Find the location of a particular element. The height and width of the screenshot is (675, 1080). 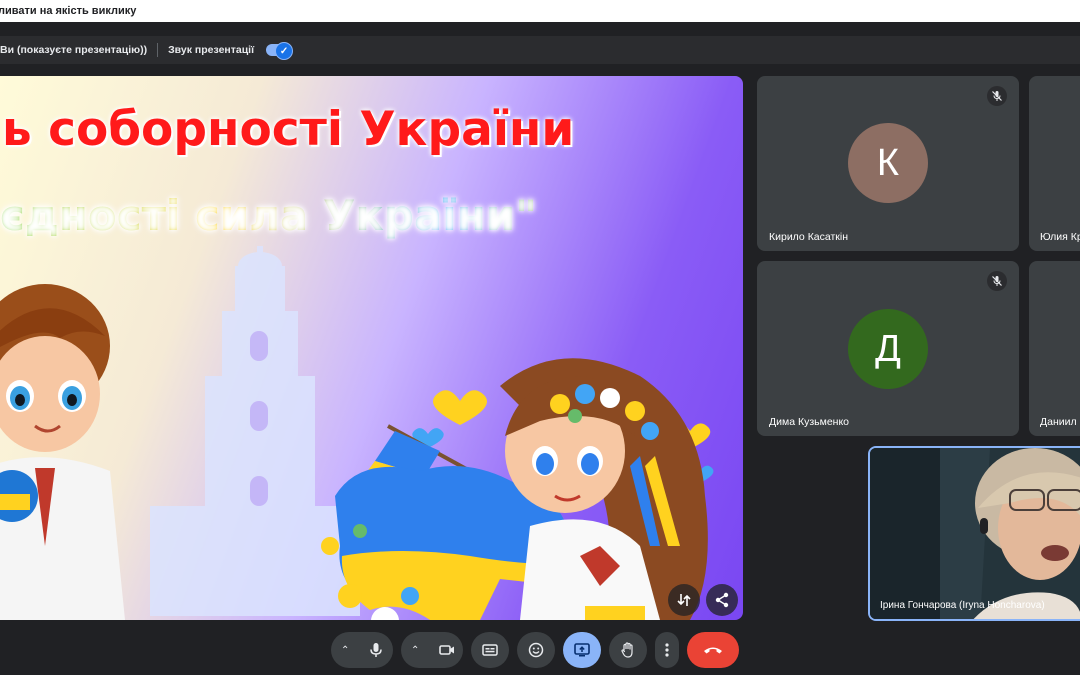

slide-title: ь соборності України is located at coordinates (288, 129).